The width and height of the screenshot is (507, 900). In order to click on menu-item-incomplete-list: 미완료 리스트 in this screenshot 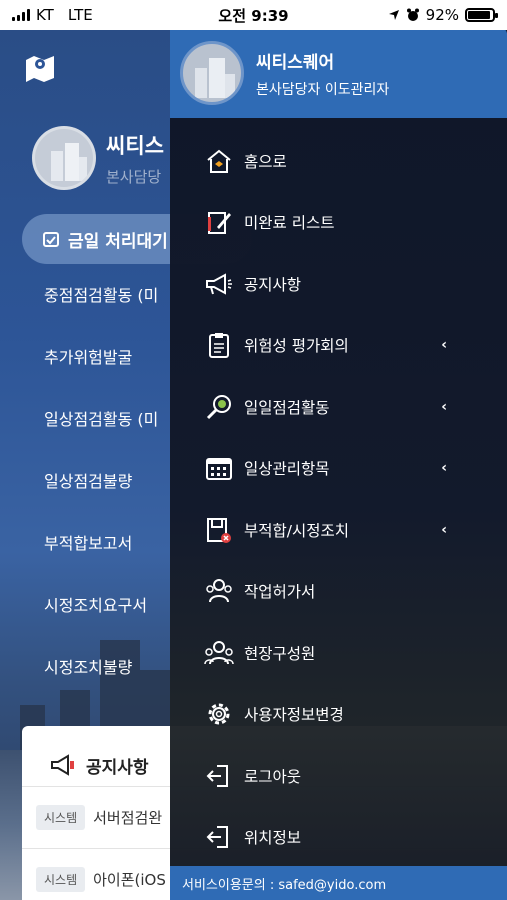, I will do `click(338, 223)`.